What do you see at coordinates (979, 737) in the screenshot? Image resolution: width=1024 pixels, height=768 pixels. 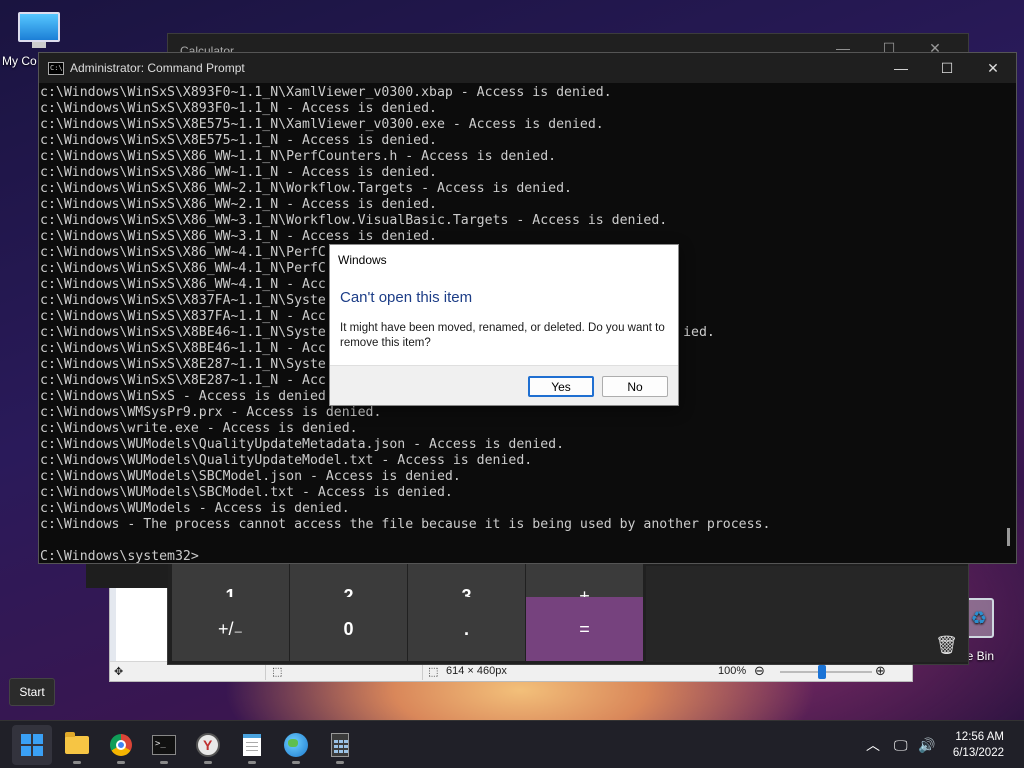 I see `clock-time: 12:56 AM` at bounding box center [979, 737].